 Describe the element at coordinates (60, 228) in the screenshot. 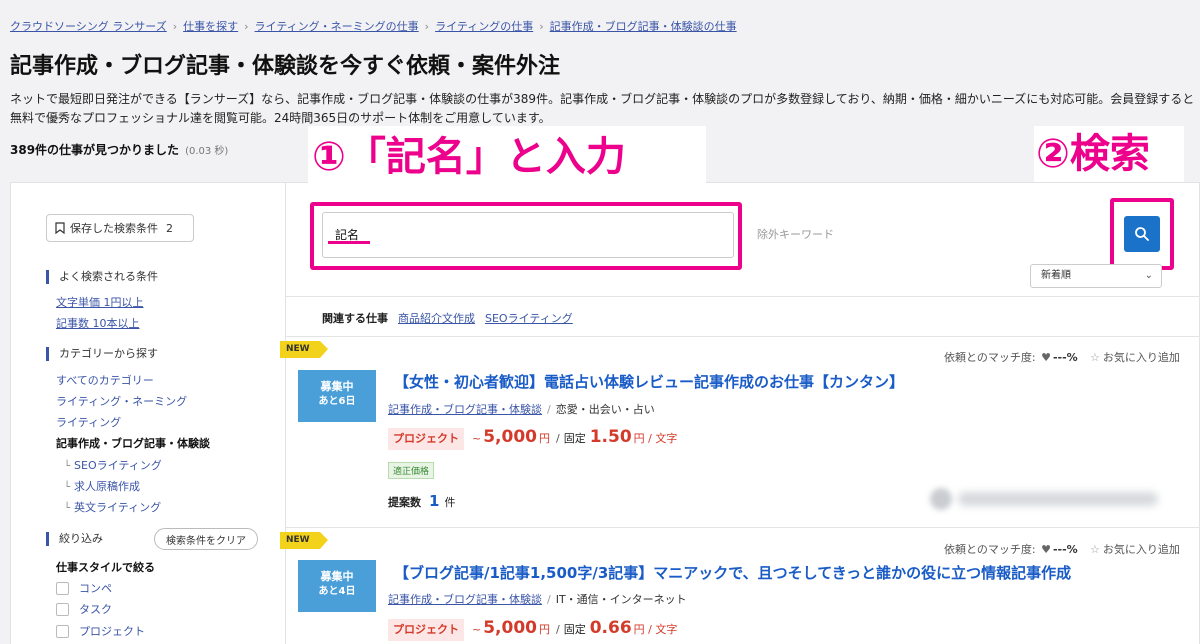

I see `bookmark-icon` at that location.